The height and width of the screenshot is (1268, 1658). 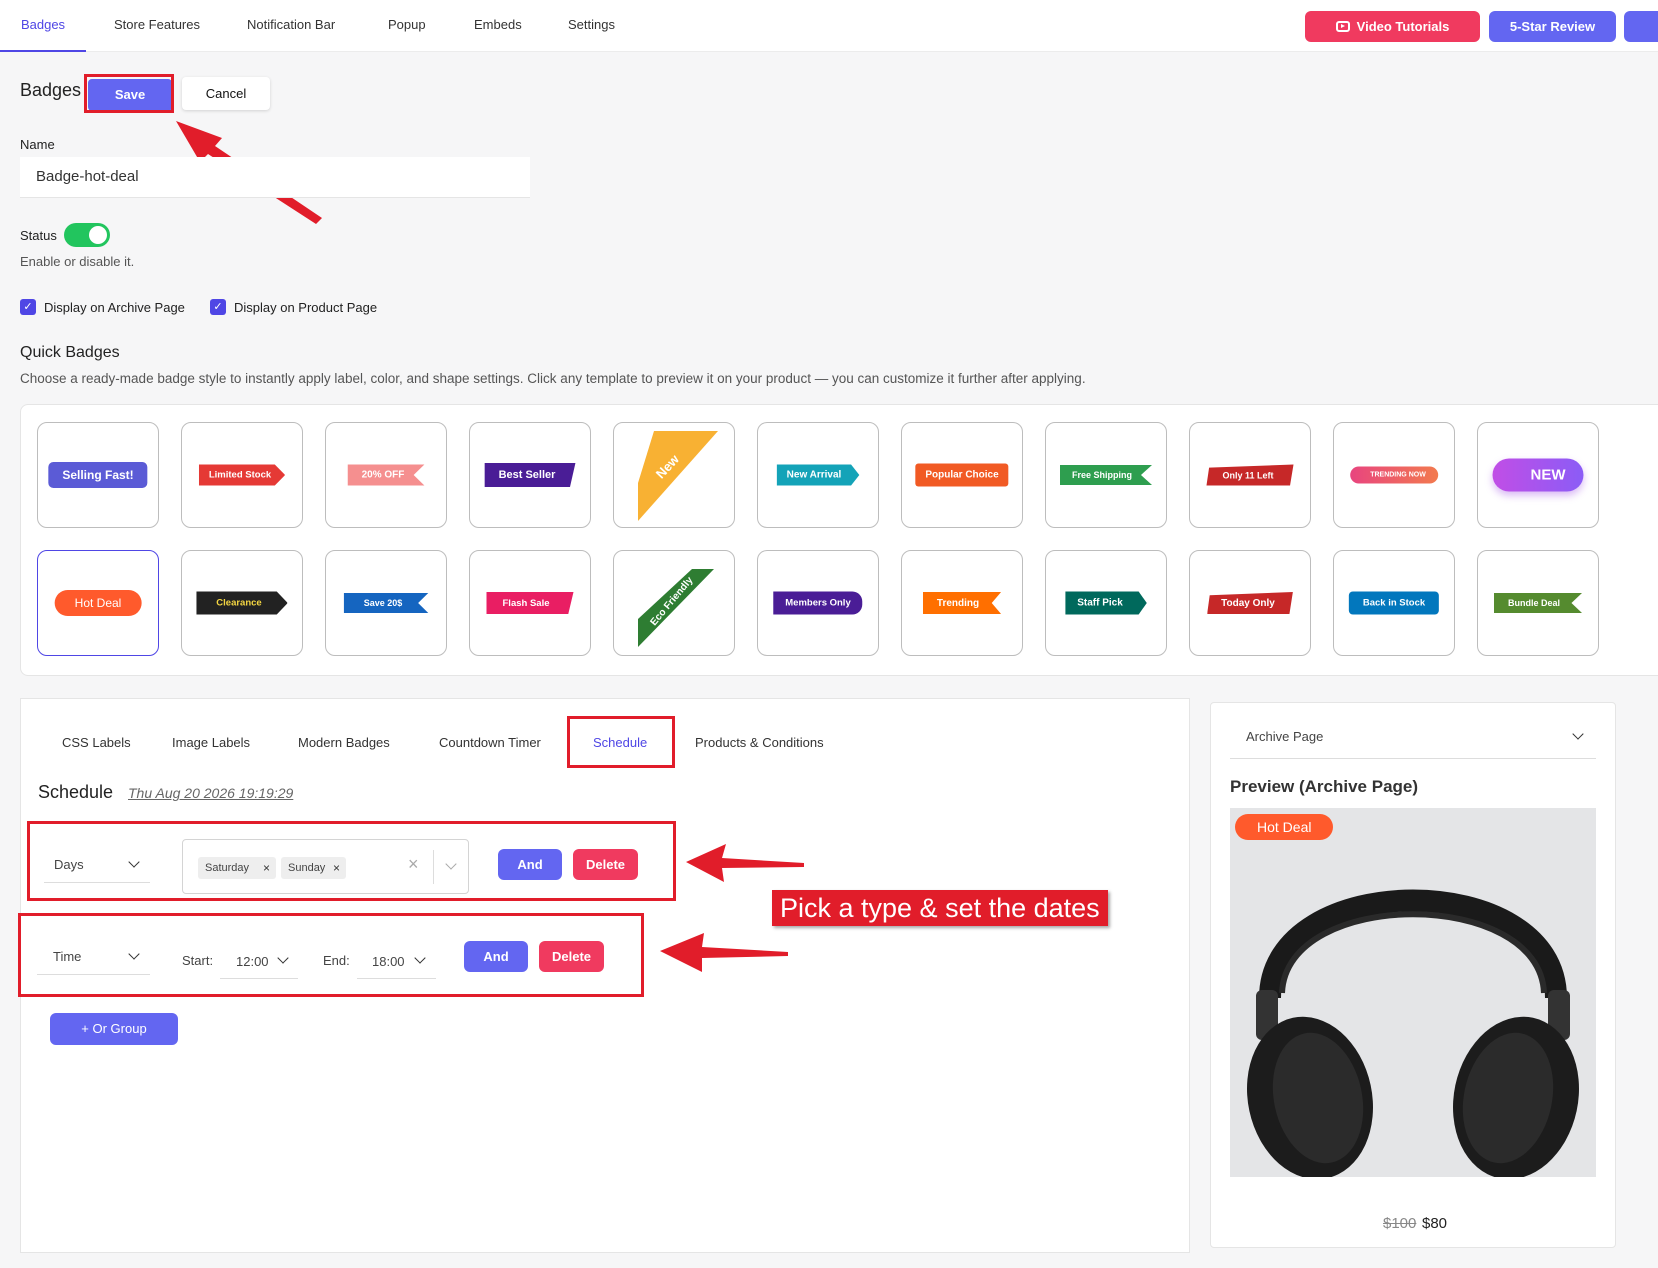 I want to click on end-label: End:, so click(x=336, y=960).